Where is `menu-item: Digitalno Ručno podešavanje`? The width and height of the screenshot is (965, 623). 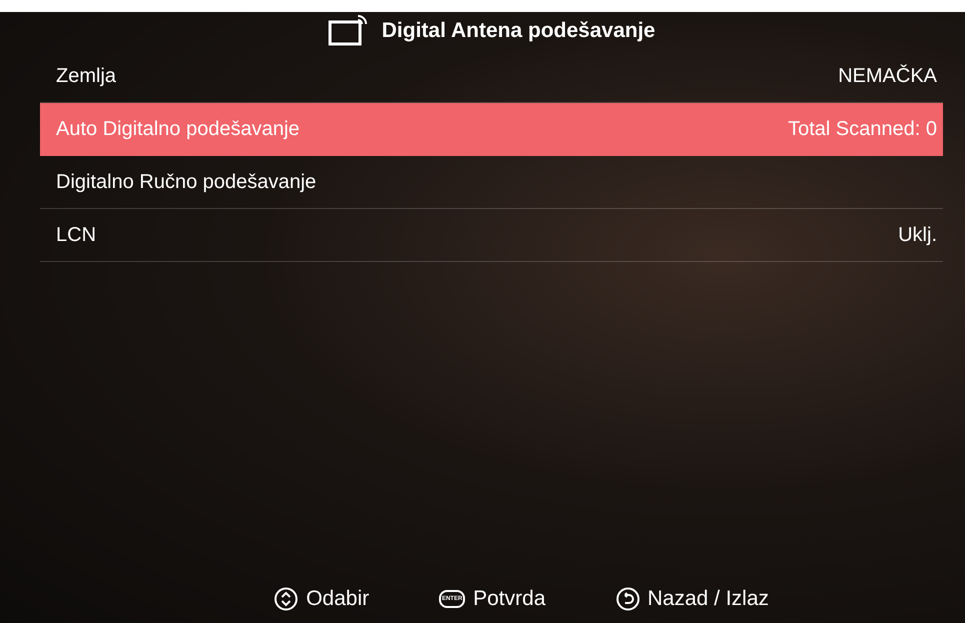 menu-item: Digitalno Ručno podešavanje is located at coordinates (491, 182).